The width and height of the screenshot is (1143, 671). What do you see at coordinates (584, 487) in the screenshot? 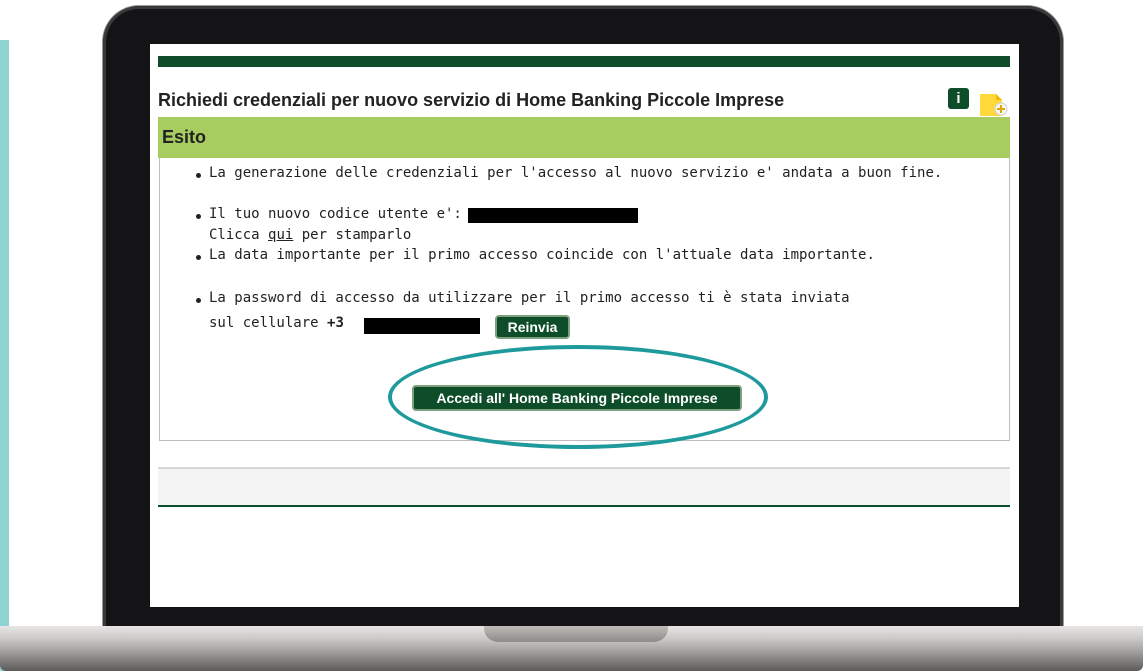
I see `footer-band` at bounding box center [584, 487].